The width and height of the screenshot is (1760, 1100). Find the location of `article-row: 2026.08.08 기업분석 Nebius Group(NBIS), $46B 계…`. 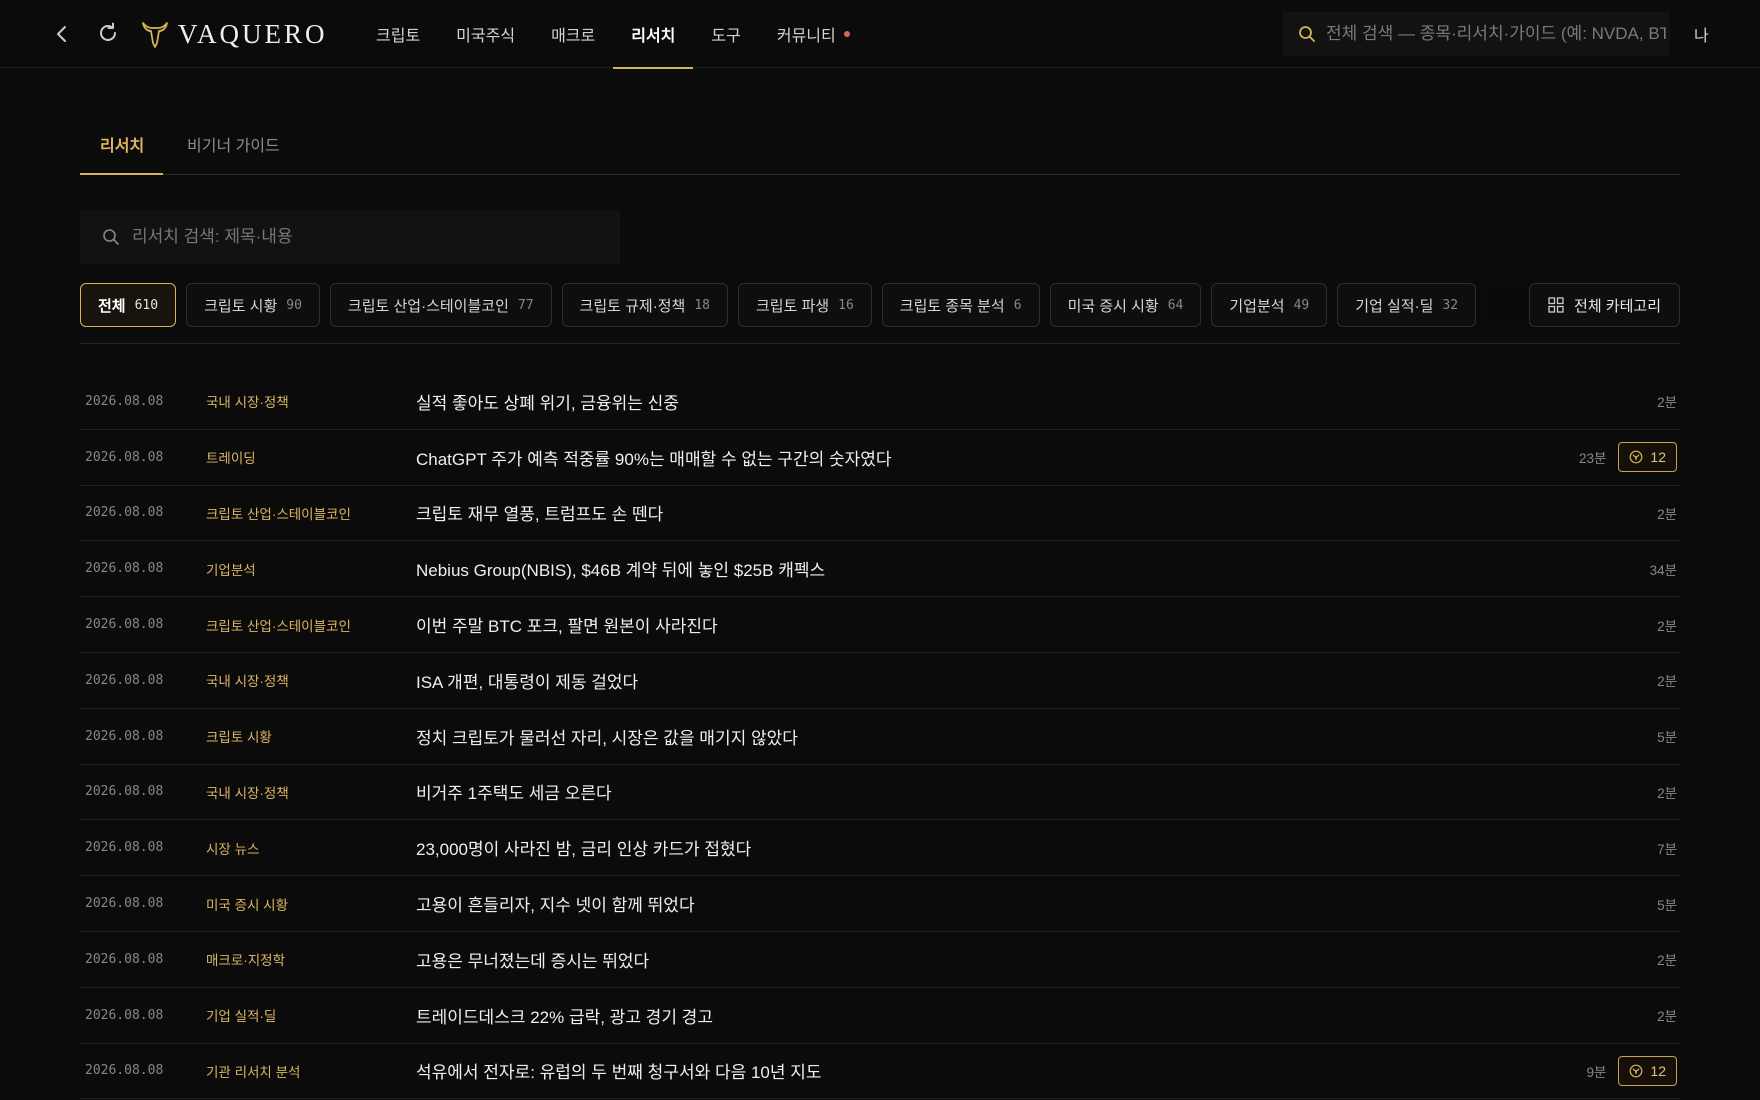

article-row: 2026.08.08 기업분석 Nebius Group(NBIS), $46B 계… is located at coordinates (880, 569).